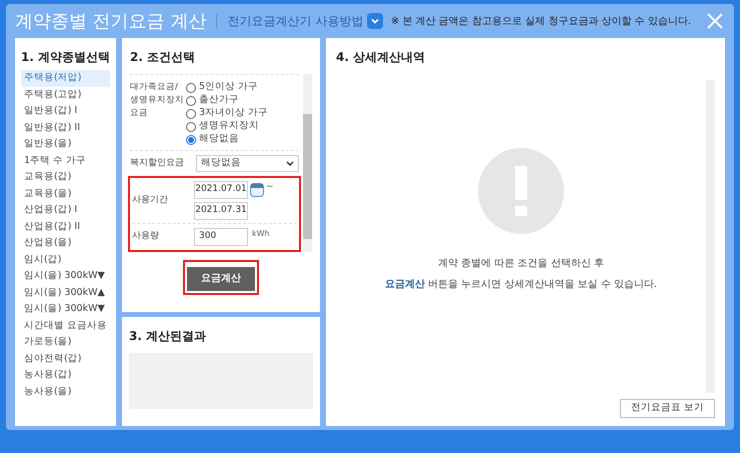 Image resolution: width=740 pixels, height=453 pixels. What do you see at coordinates (715, 21) in the screenshot?
I see `close-button` at bounding box center [715, 21].